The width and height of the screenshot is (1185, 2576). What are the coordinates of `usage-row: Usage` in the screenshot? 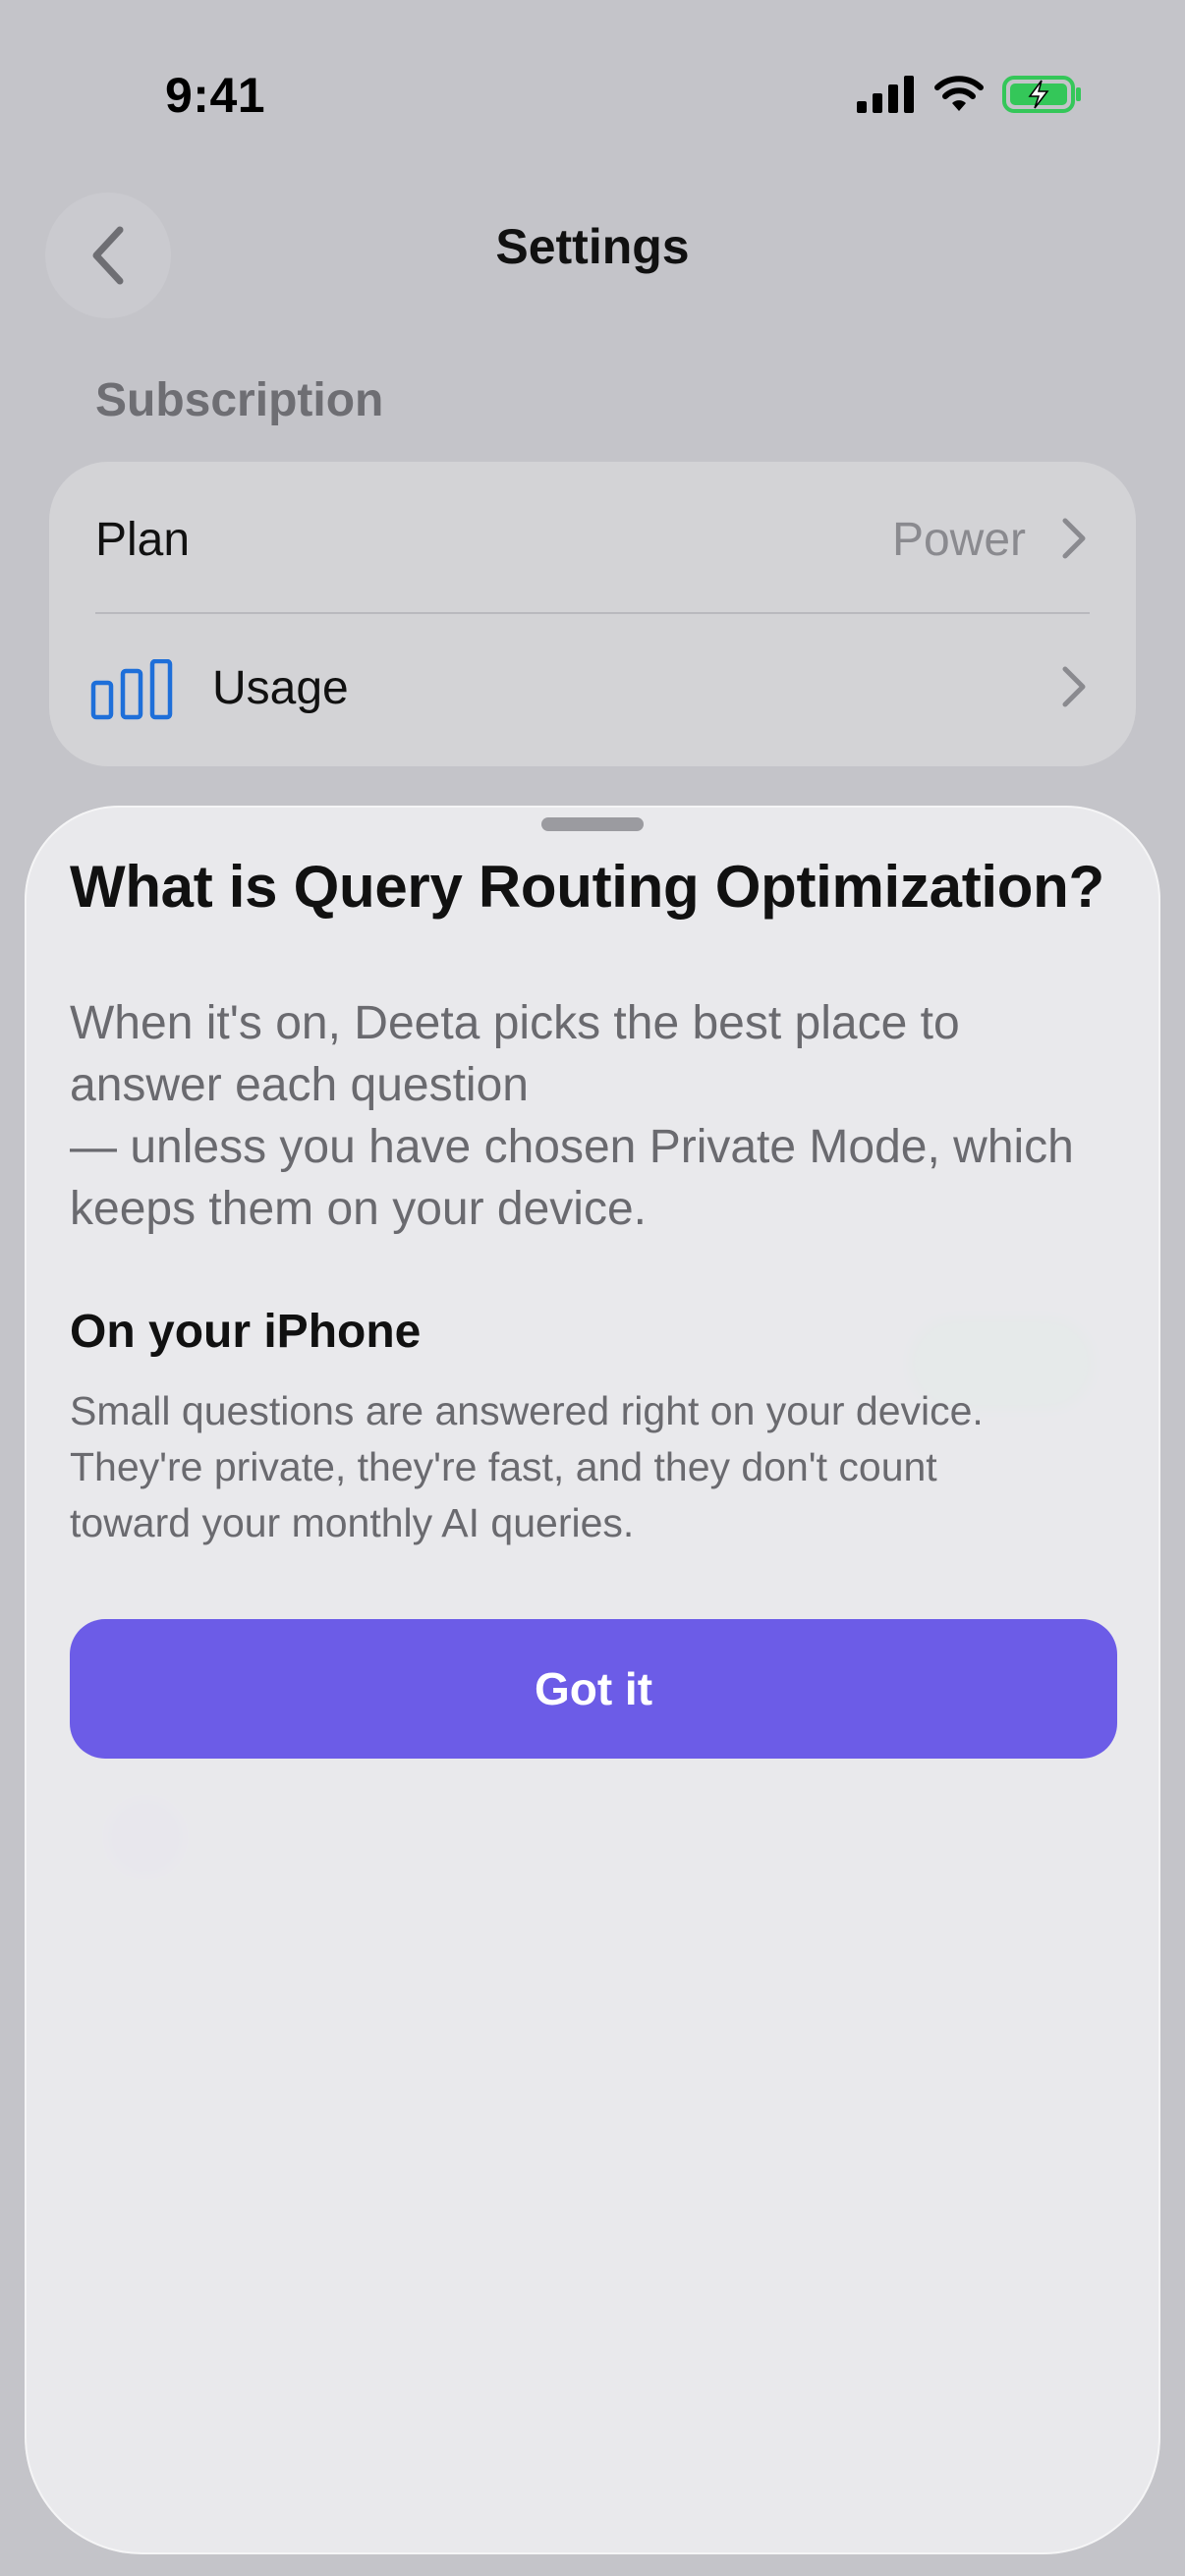 It's located at (592, 690).